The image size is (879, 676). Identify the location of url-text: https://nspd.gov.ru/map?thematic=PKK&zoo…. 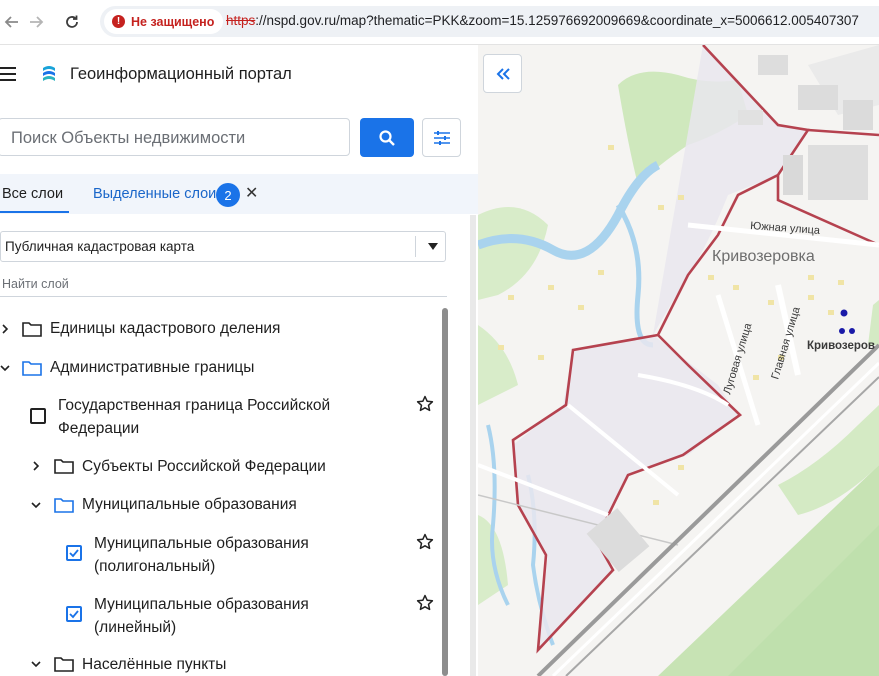
(542, 20).